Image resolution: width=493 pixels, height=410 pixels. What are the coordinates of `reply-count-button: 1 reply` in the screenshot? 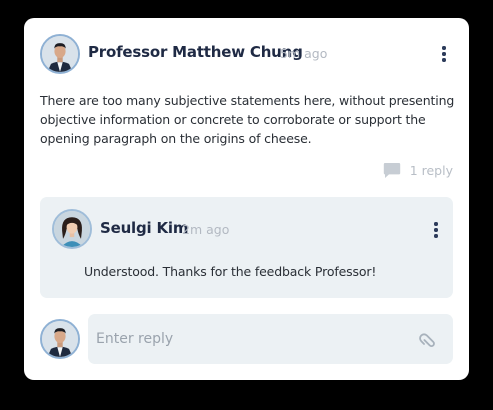 It's located at (418, 170).